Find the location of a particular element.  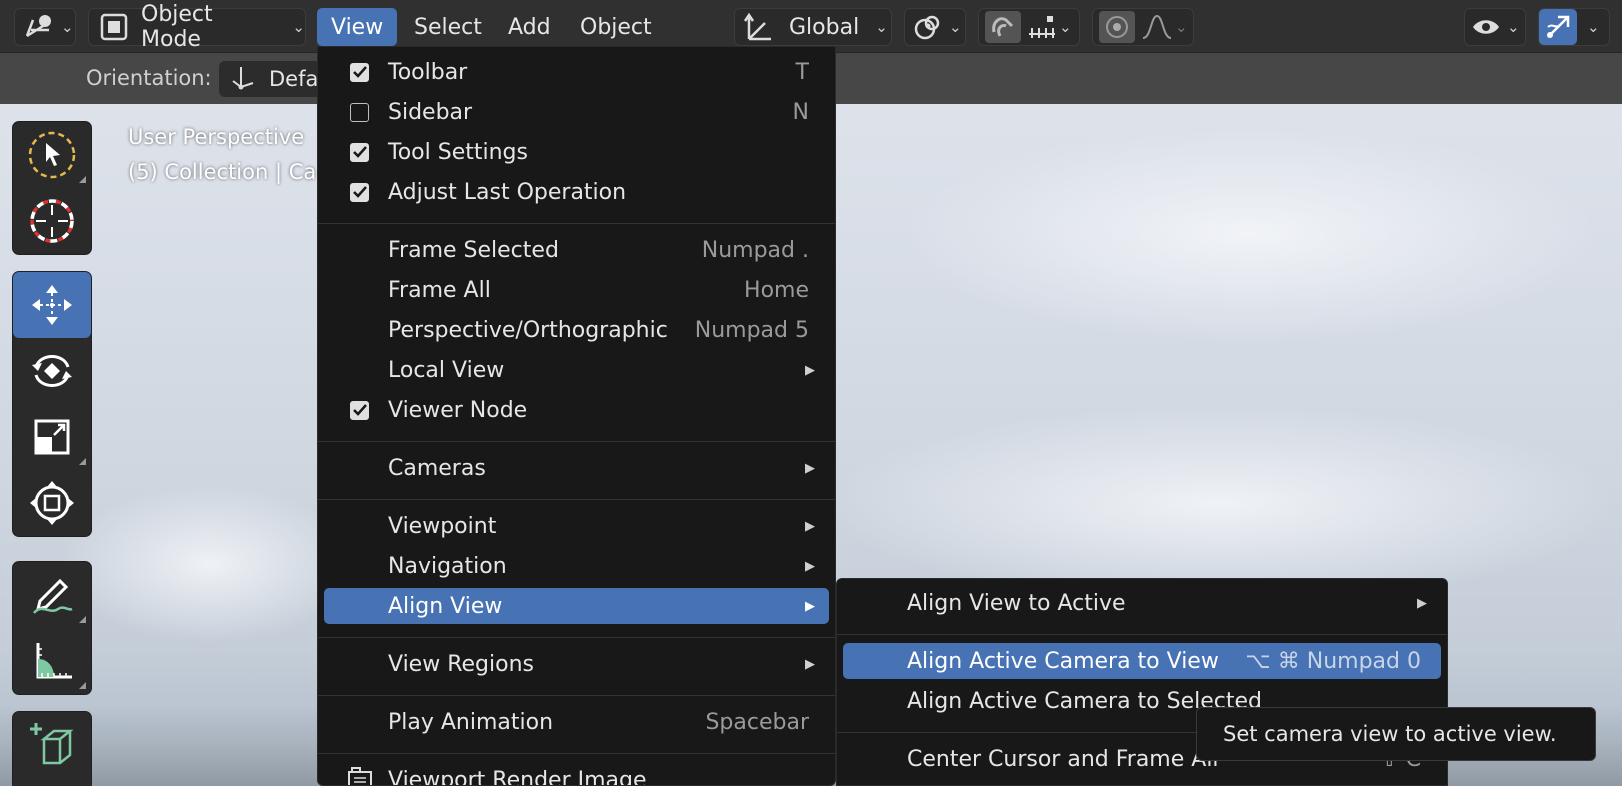

menu-item-viewport-render-image: Viewport Render Image is located at coordinates (576, 774).